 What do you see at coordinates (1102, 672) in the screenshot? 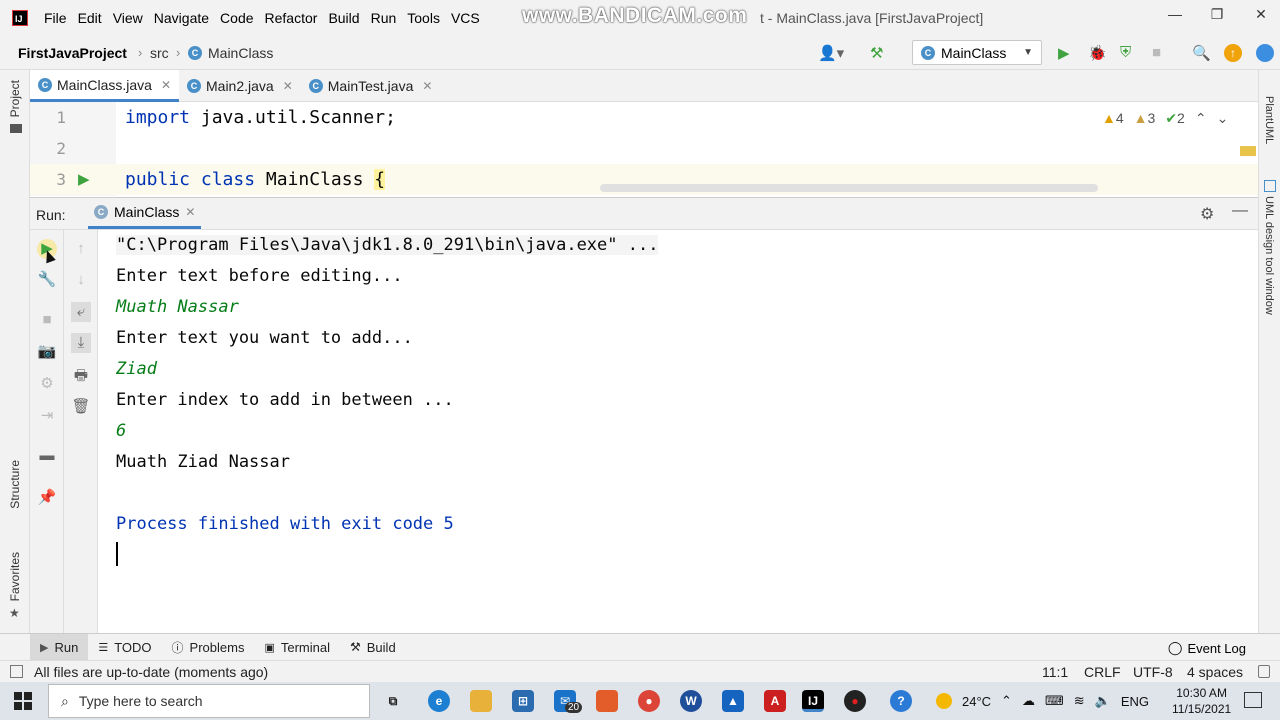
I see `line-separator: CRLF` at bounding box center [1102, 672].